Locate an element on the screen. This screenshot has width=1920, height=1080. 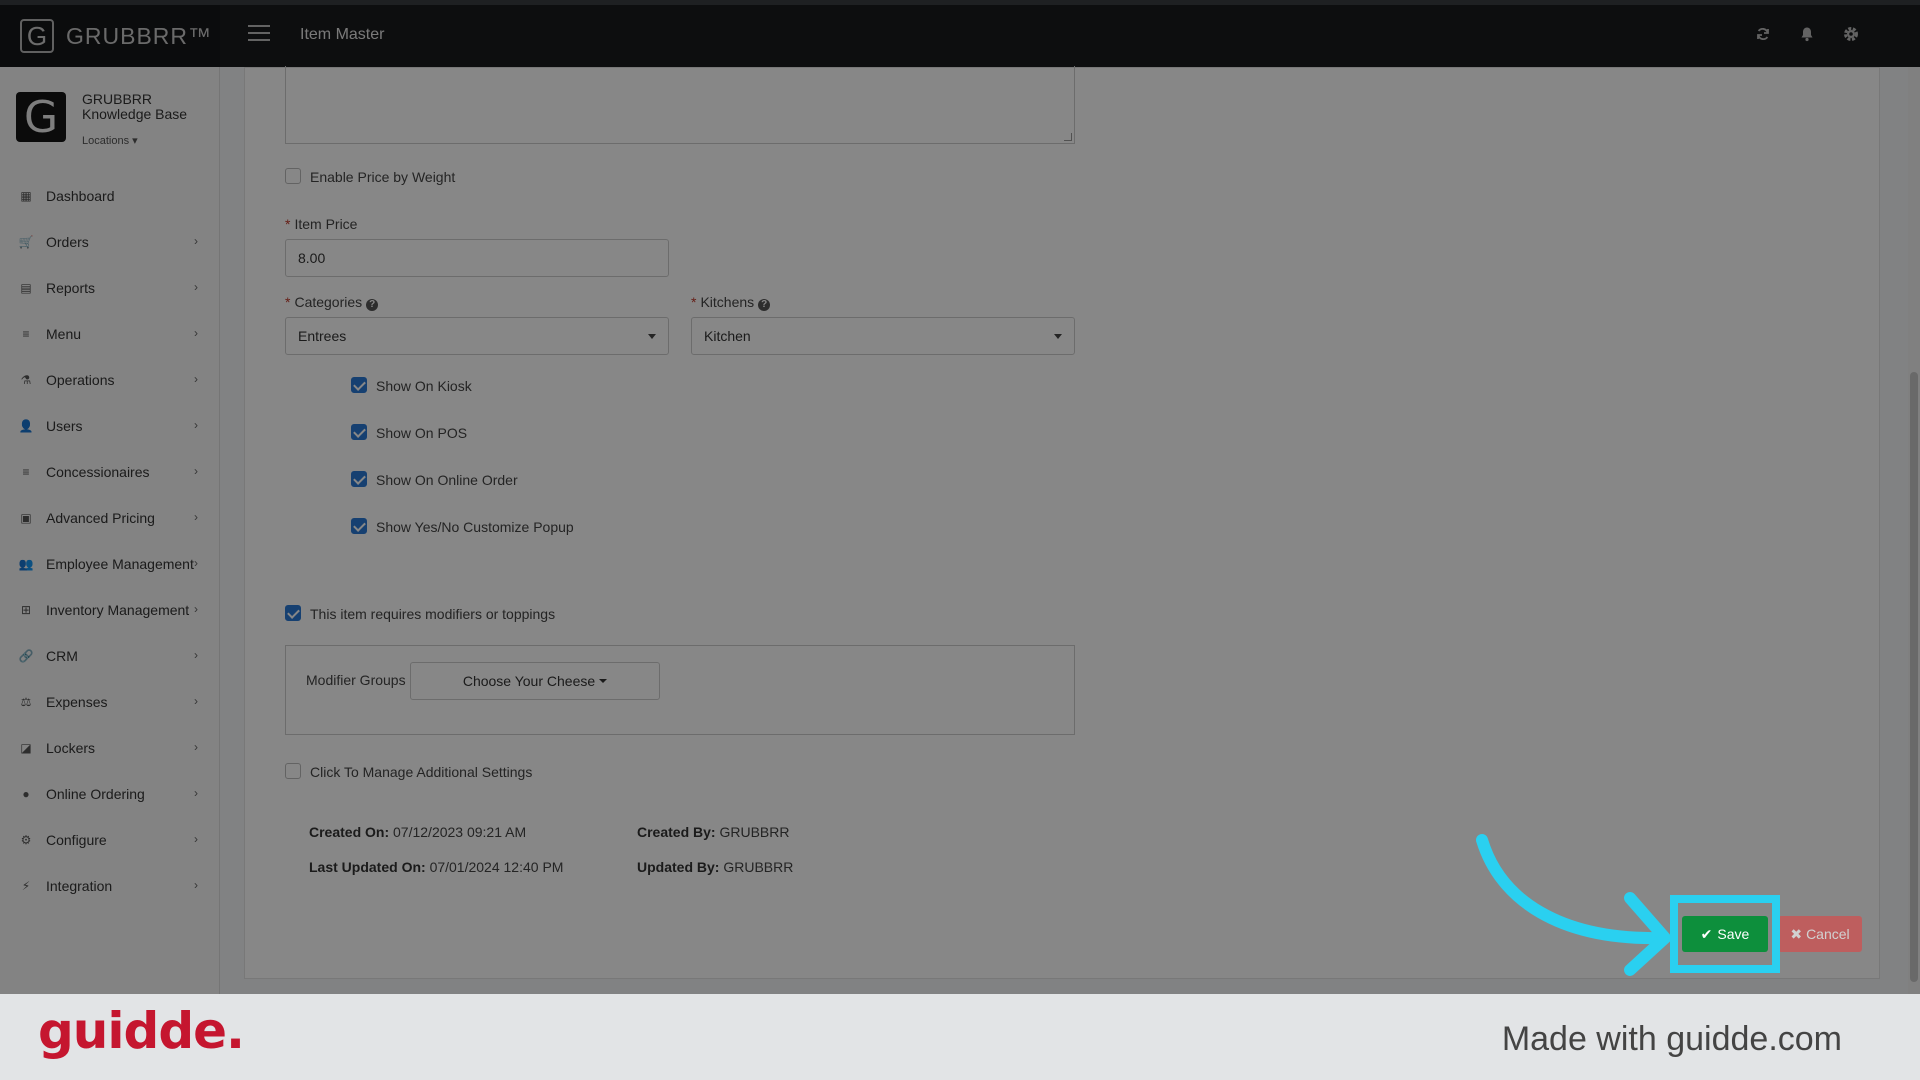
top-bar: G GRUBBRR™ Item Master is located at coordinates (960, 33).